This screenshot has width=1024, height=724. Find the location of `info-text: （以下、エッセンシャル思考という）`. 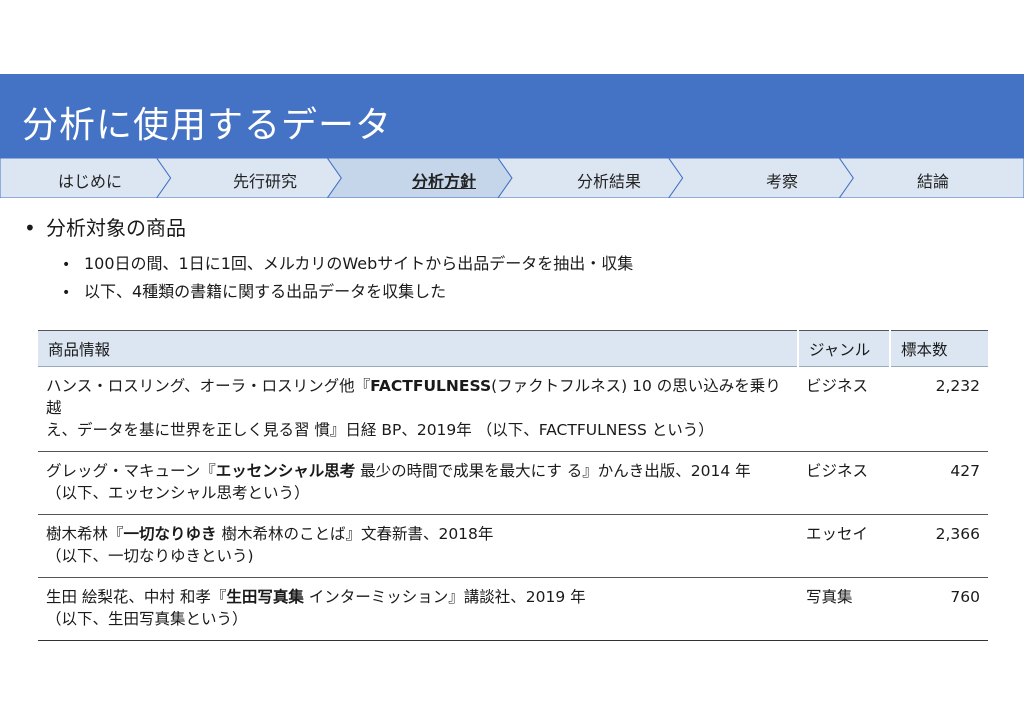

info-text: （以下、エッセンシャル思考という） is located at coordinates (178, 493).